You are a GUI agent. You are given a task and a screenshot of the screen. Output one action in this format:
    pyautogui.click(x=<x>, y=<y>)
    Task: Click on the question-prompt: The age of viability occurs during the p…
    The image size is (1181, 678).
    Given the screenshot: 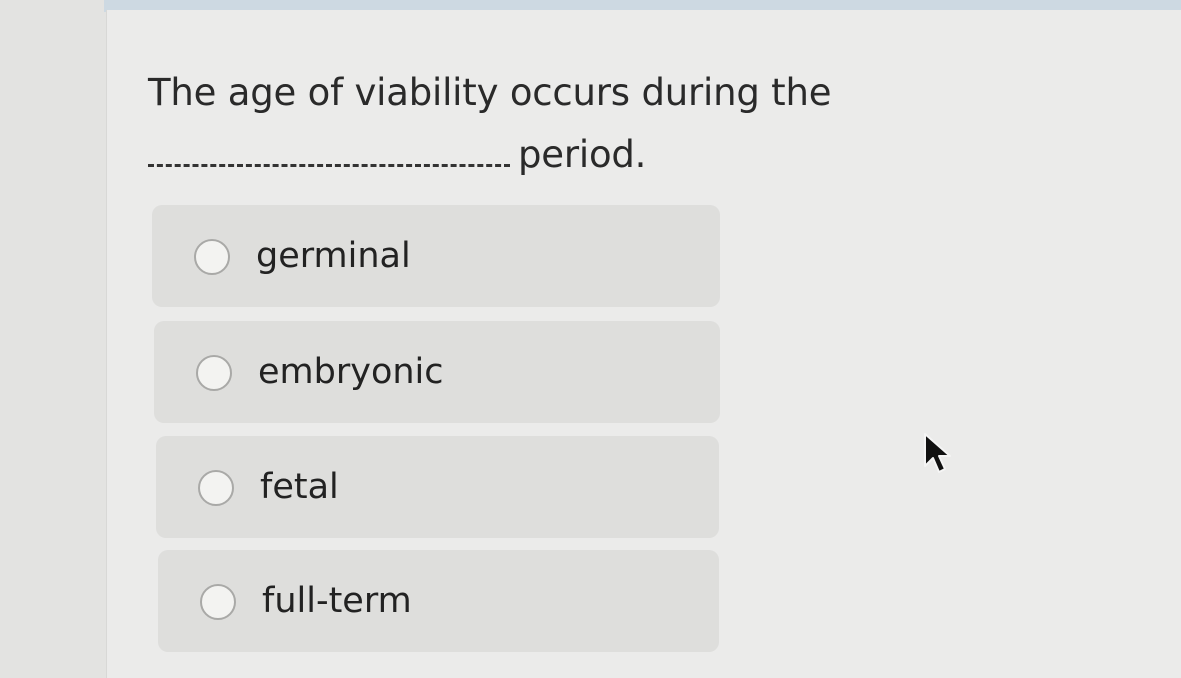 What is the action you would take?
    pyautogui.click(x=508, y=124)
    